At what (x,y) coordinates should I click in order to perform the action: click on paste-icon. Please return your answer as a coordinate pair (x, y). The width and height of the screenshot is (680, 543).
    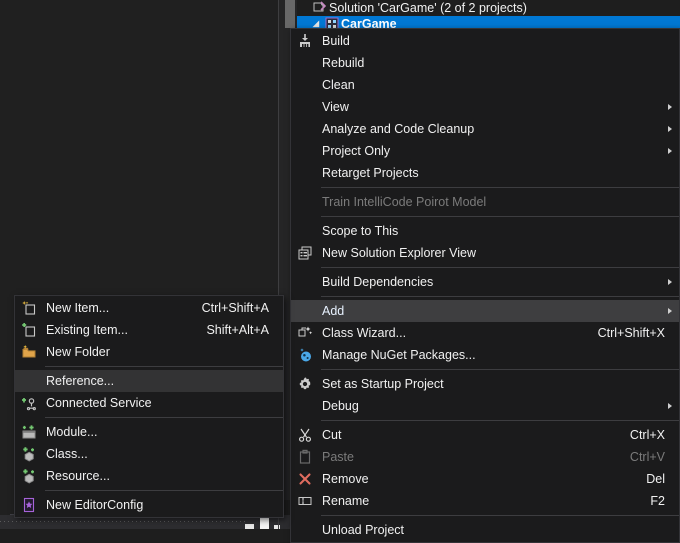
    Looking at the image, I should click on (305, 457).